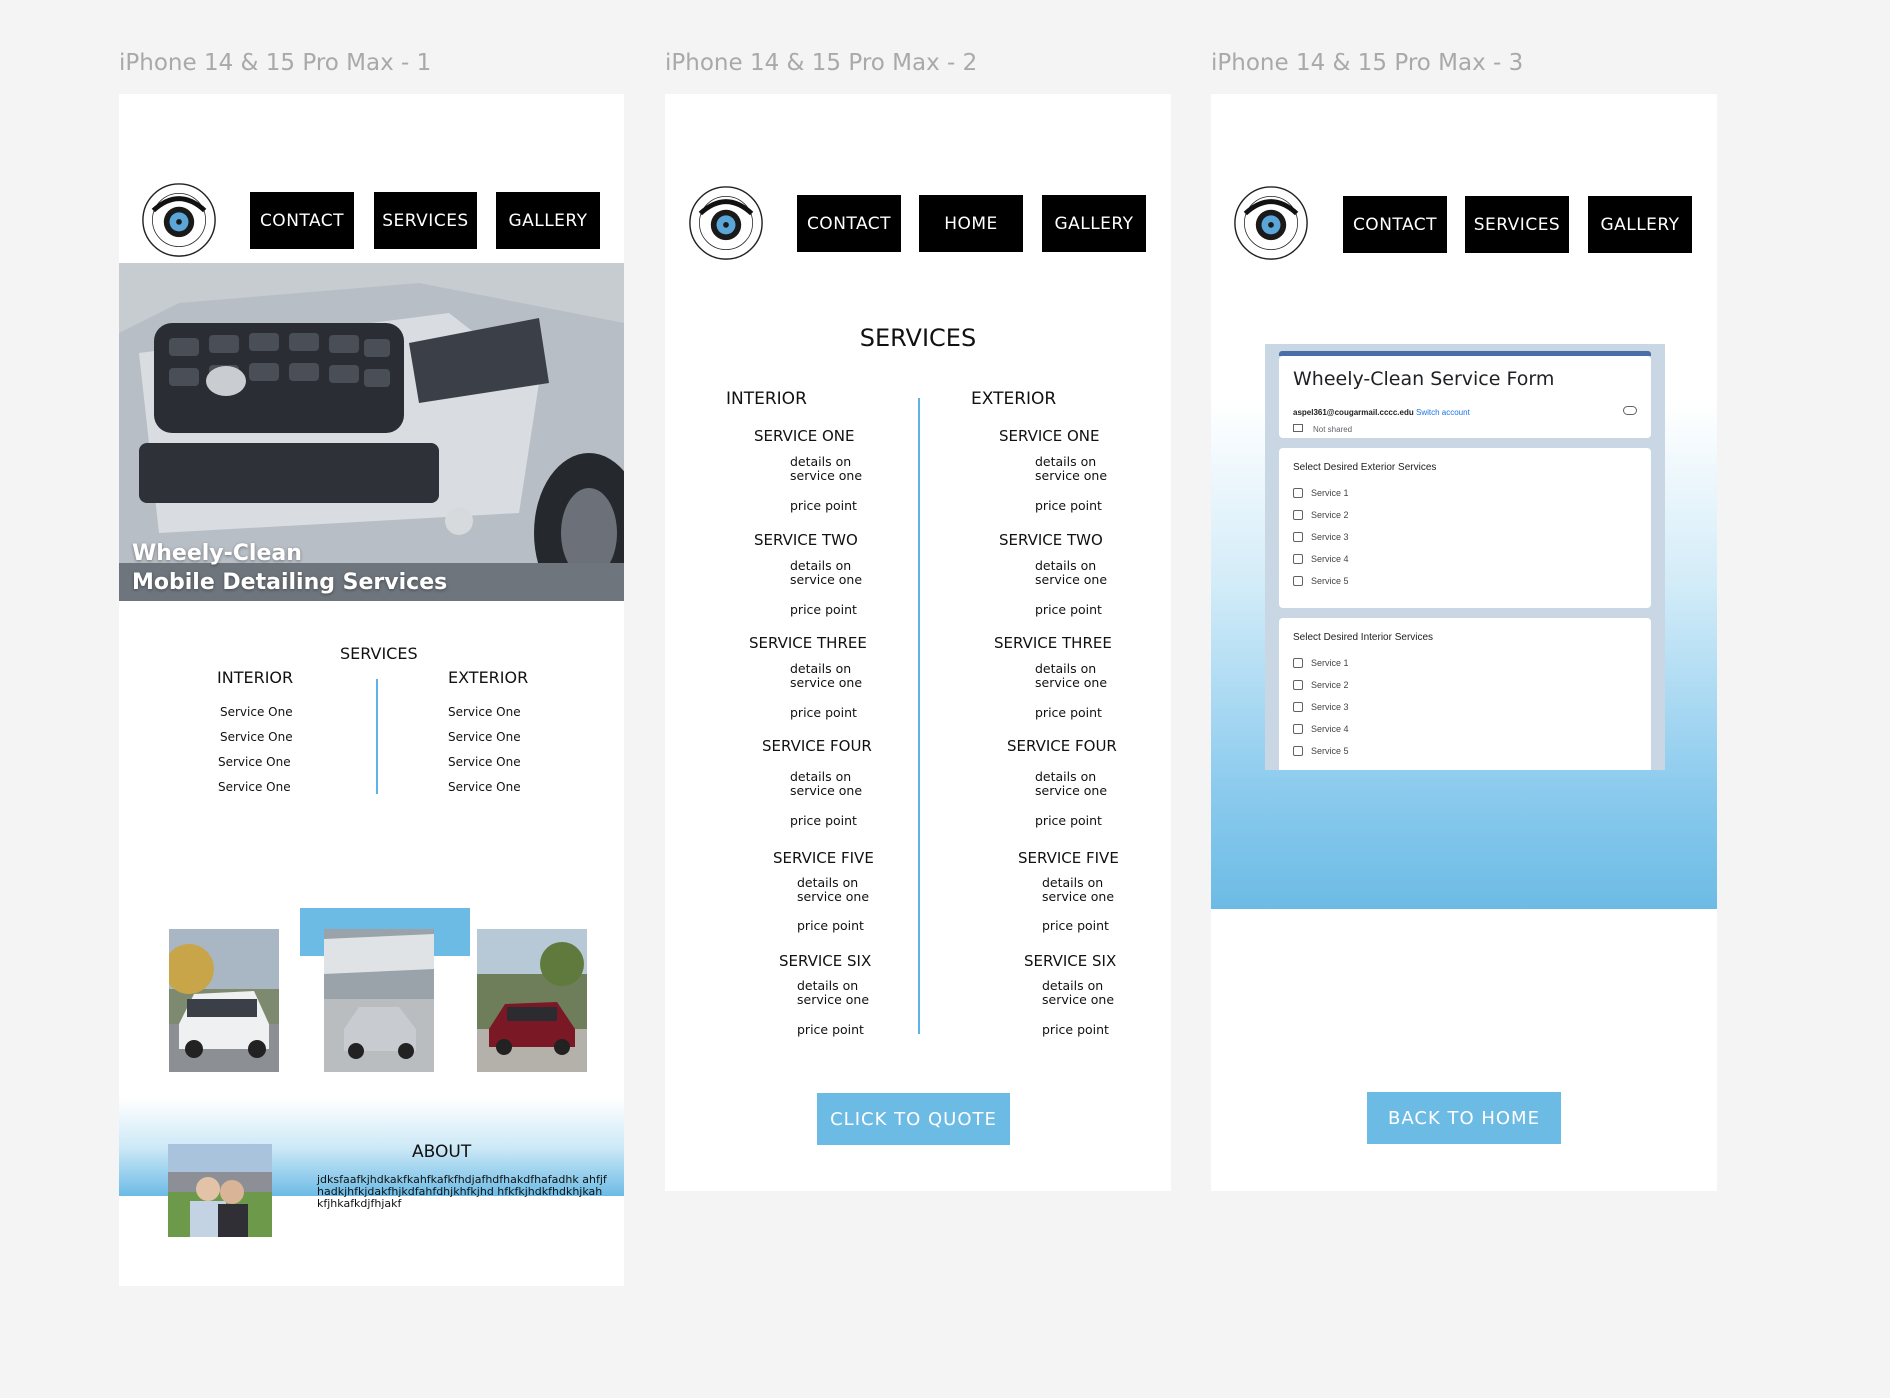 The height and width of the screenshot is (1398, 1890). I want to click on services-divider, so click(377, 736).